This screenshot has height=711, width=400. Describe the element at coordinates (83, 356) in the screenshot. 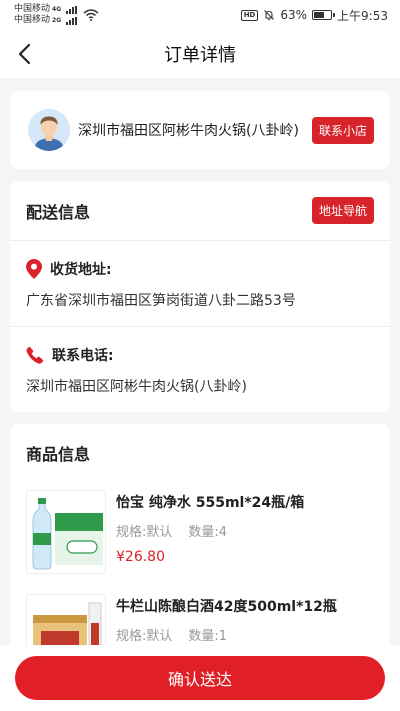

I see `phone-label: 联系电话:` at that location.